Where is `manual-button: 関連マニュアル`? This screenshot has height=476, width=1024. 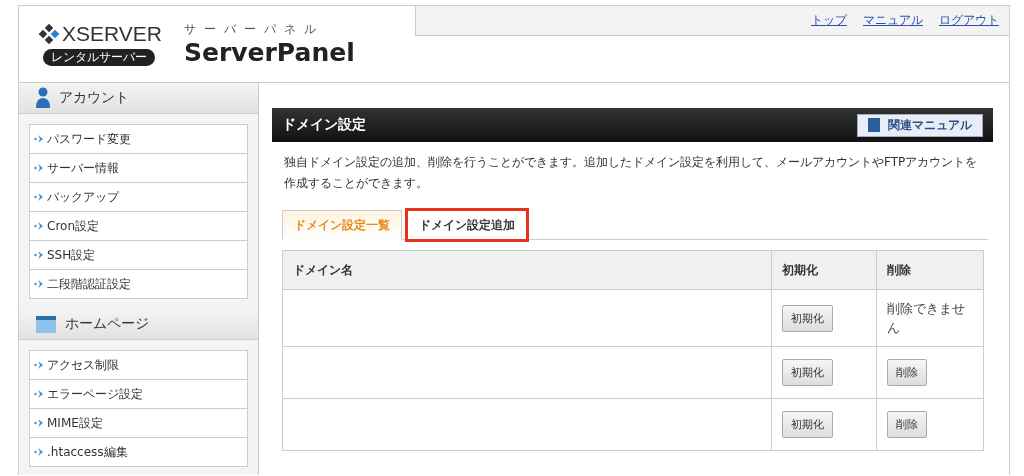 manual-button: 関連マニュアル is located at coordinates (920, 125).